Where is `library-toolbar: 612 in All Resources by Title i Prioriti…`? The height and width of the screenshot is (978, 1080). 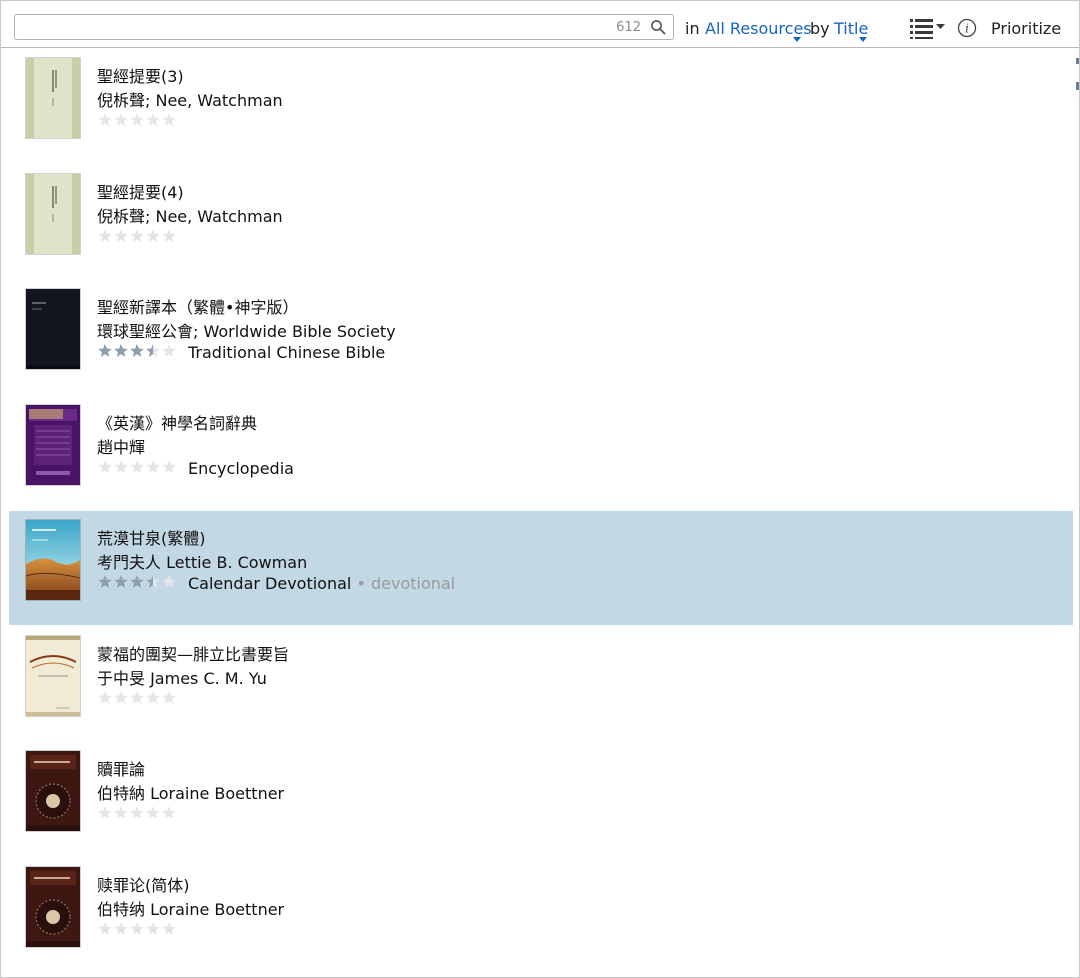 library-toolbar: 612 in All Resources by Title i Prioriti… is located at coordinates (540, 24).